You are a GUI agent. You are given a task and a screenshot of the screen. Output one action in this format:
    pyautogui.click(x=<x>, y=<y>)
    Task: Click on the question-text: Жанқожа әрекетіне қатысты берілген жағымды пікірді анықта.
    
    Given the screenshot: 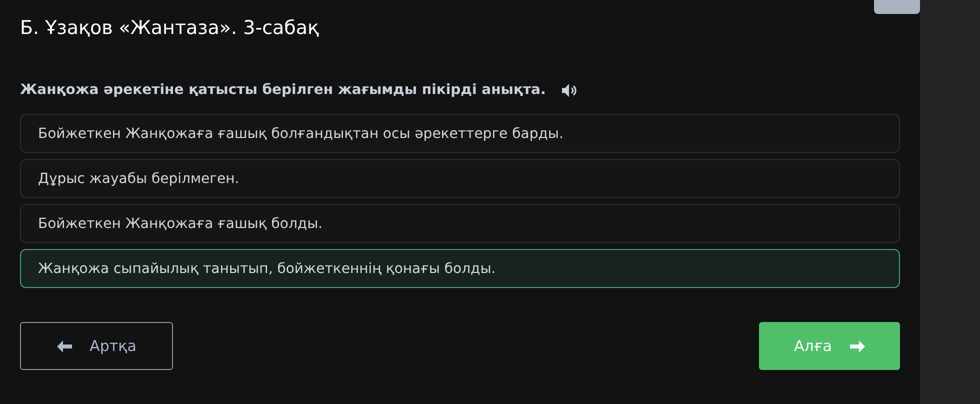 What is the action you would take?
    pyautogui.click(x=283, y=90)
    